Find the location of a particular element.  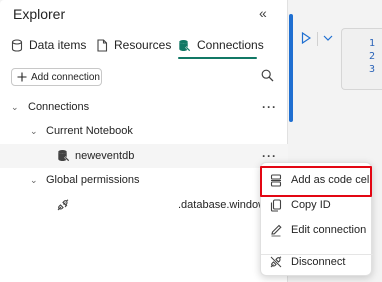

tree-label-global-permissions: Global permissions is located at coordinates (93, 180).